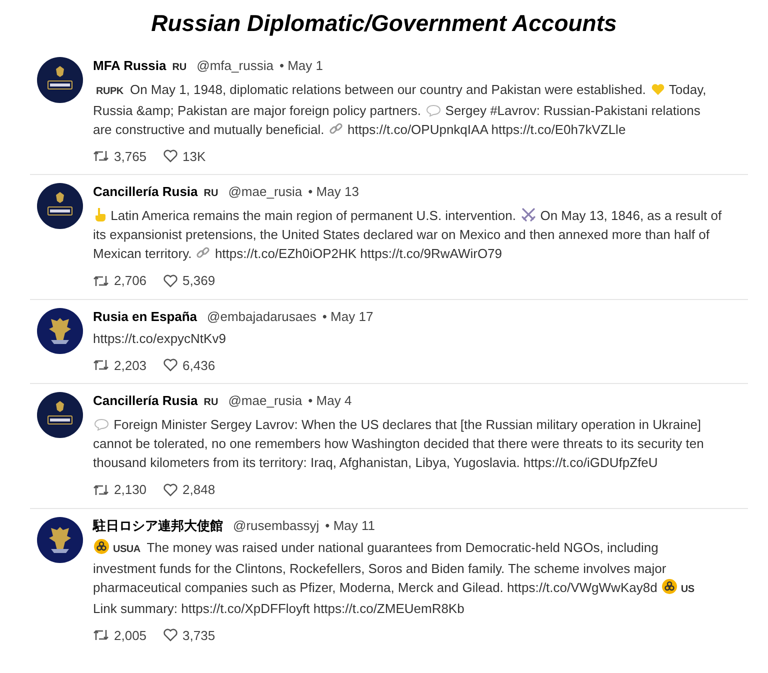  I want to click on account-name: 駐日ロシア連邦大使館, so click(158, 525).